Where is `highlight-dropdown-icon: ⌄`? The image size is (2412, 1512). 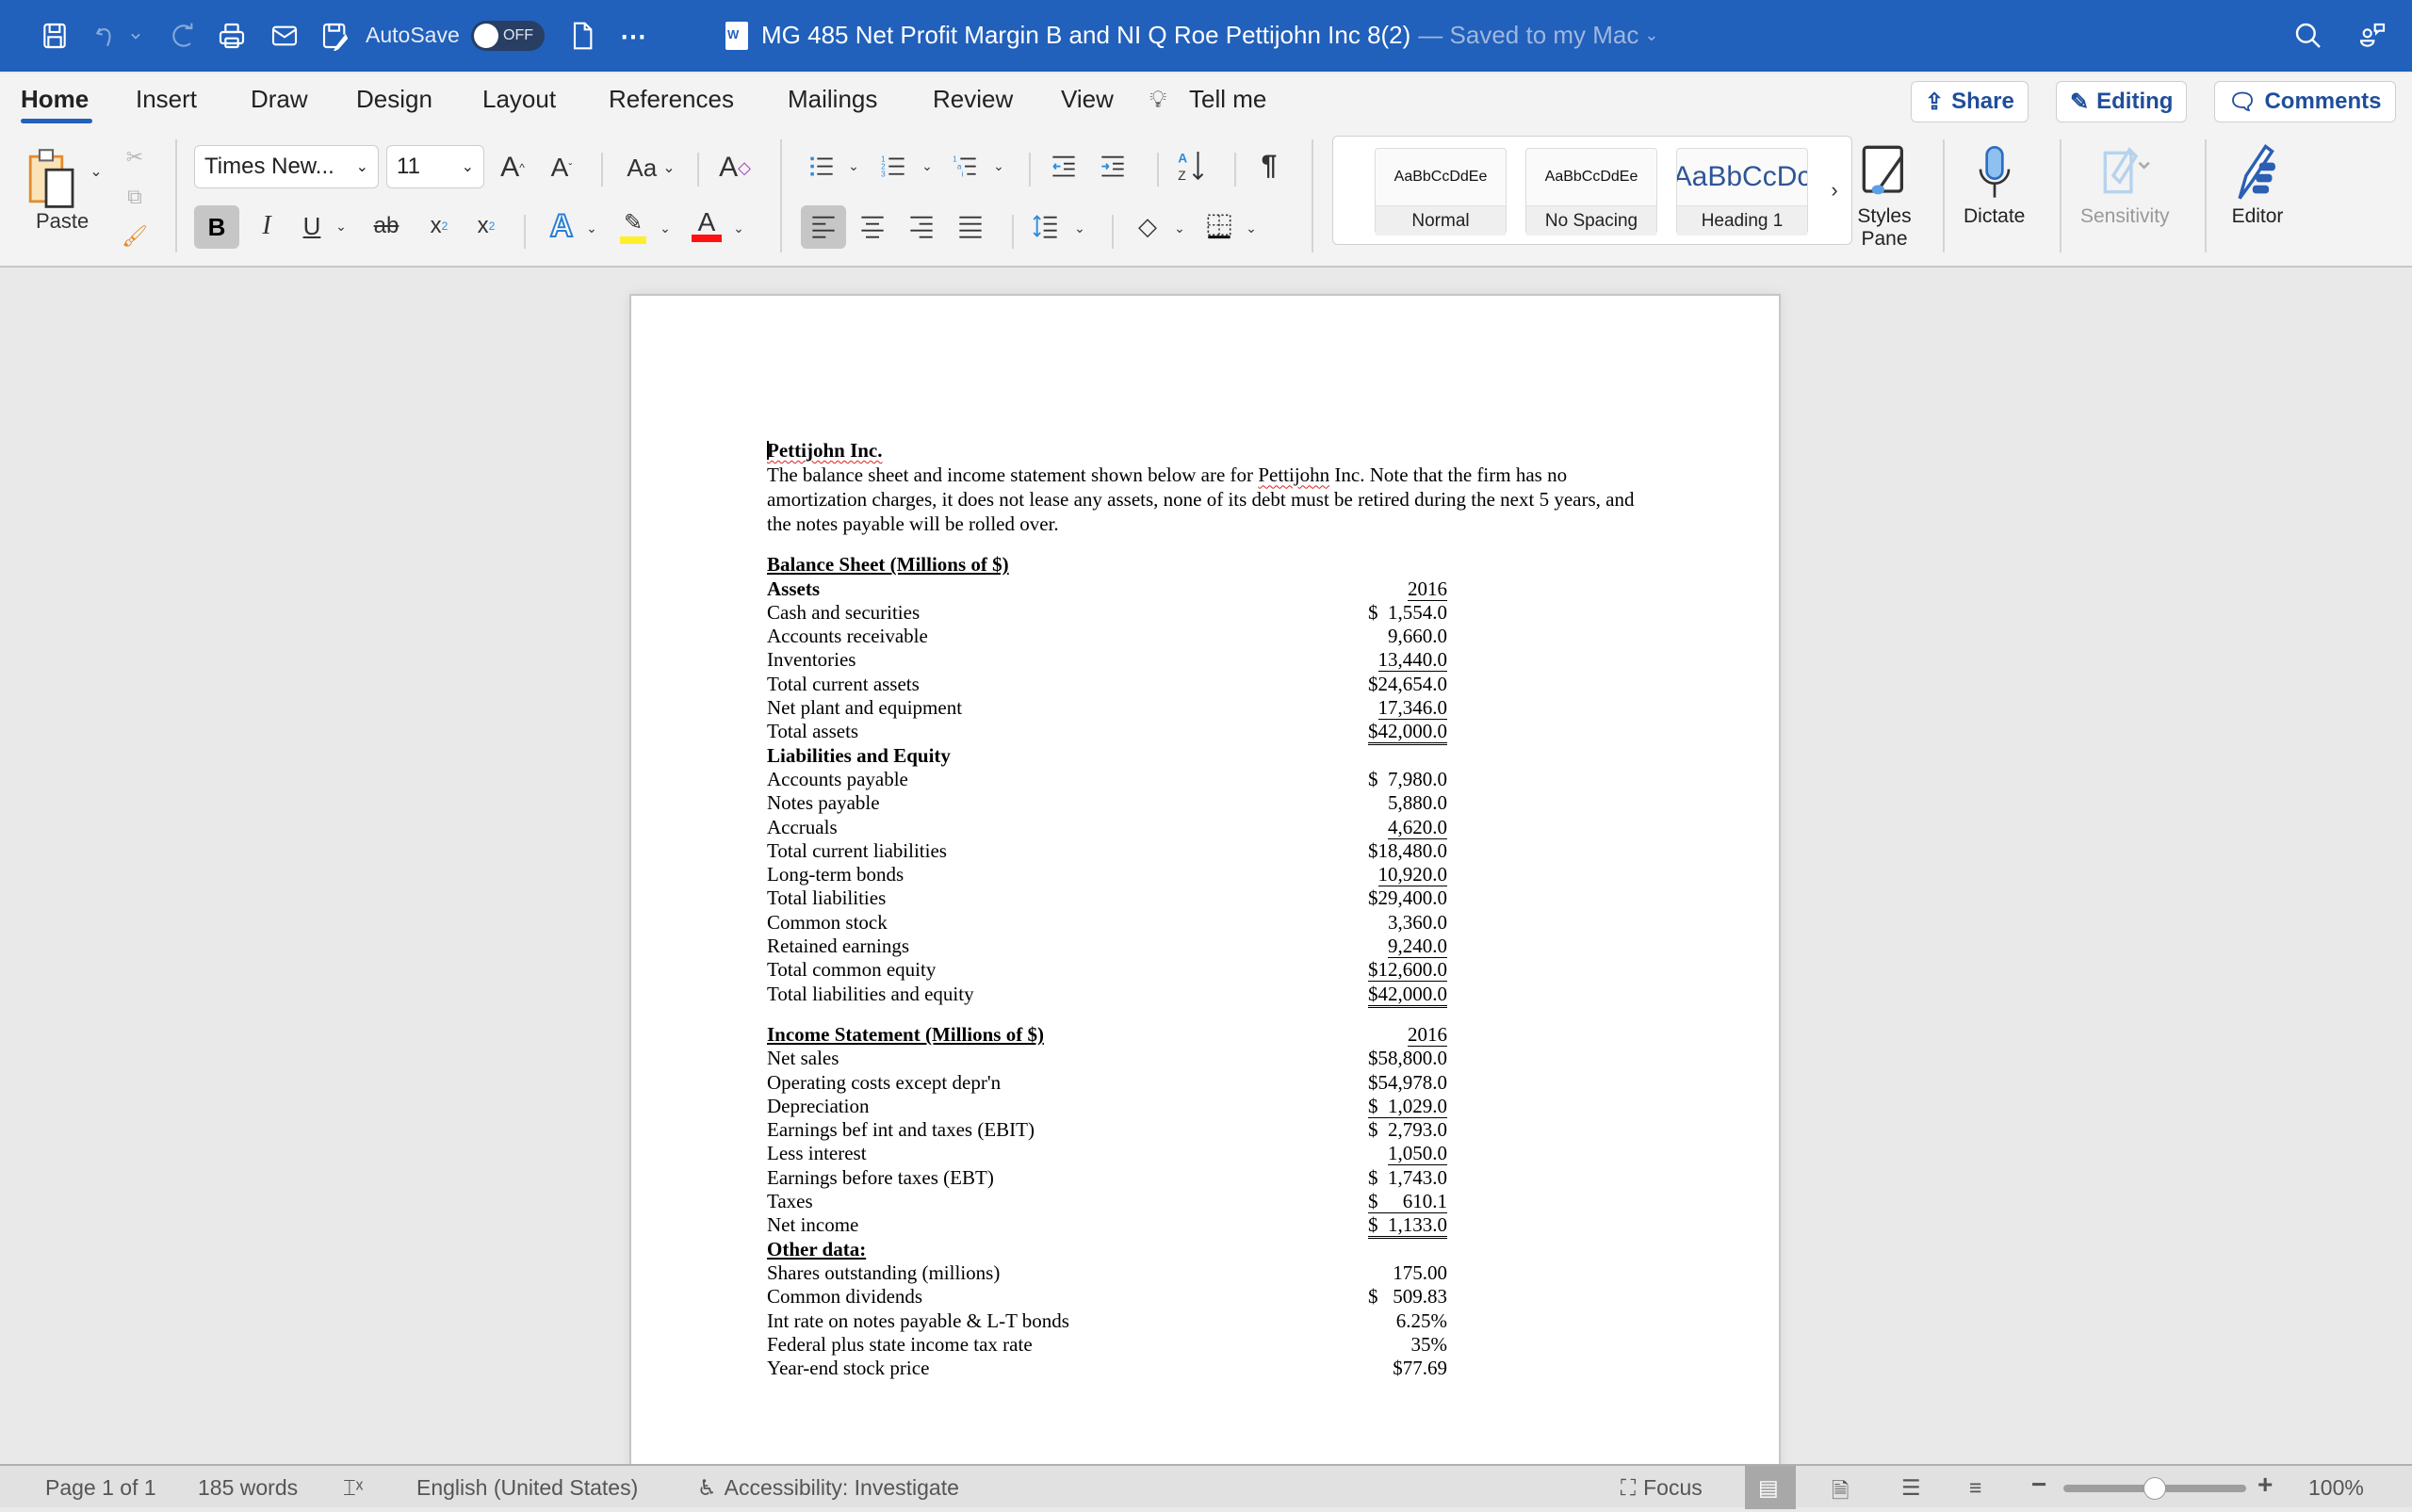 highlight-dropdown-icon: ⌄ is located at coordinates (665, 228).